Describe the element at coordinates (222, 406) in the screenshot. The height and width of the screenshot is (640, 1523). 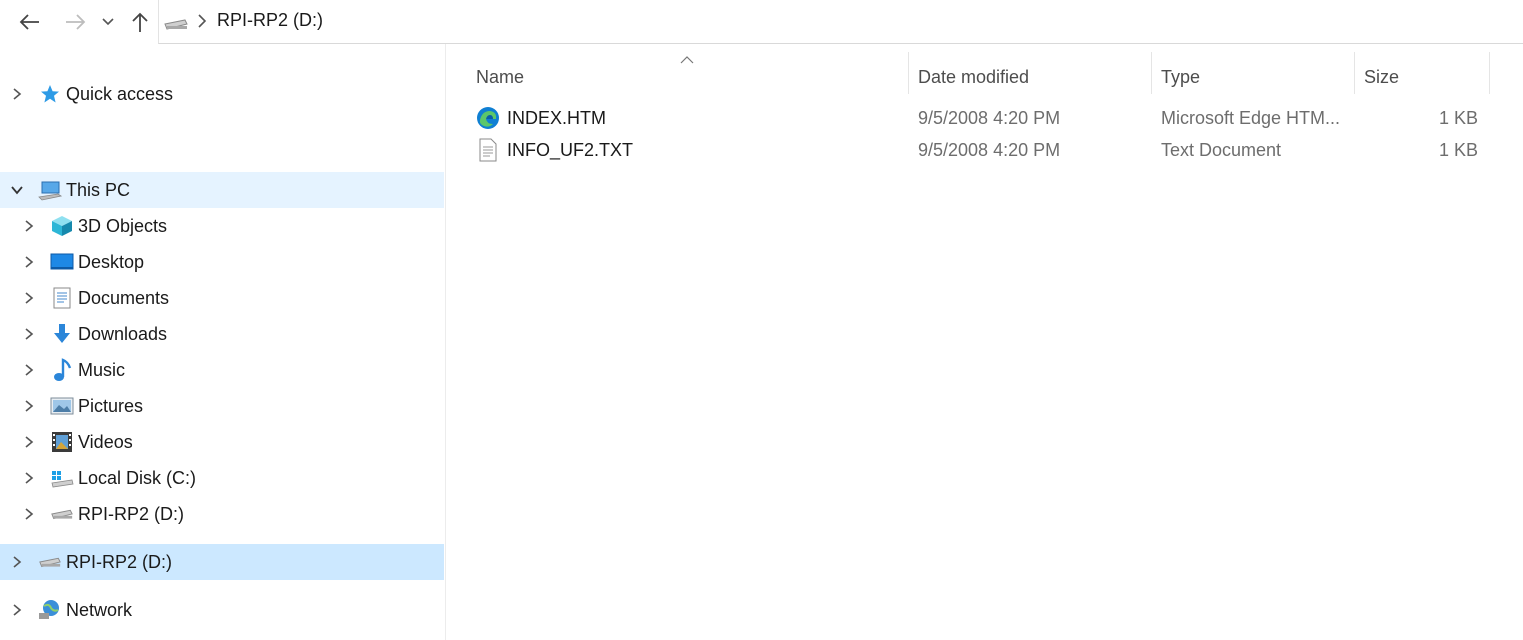
I see `sidebar-item-pictures: Pictures` at that location.